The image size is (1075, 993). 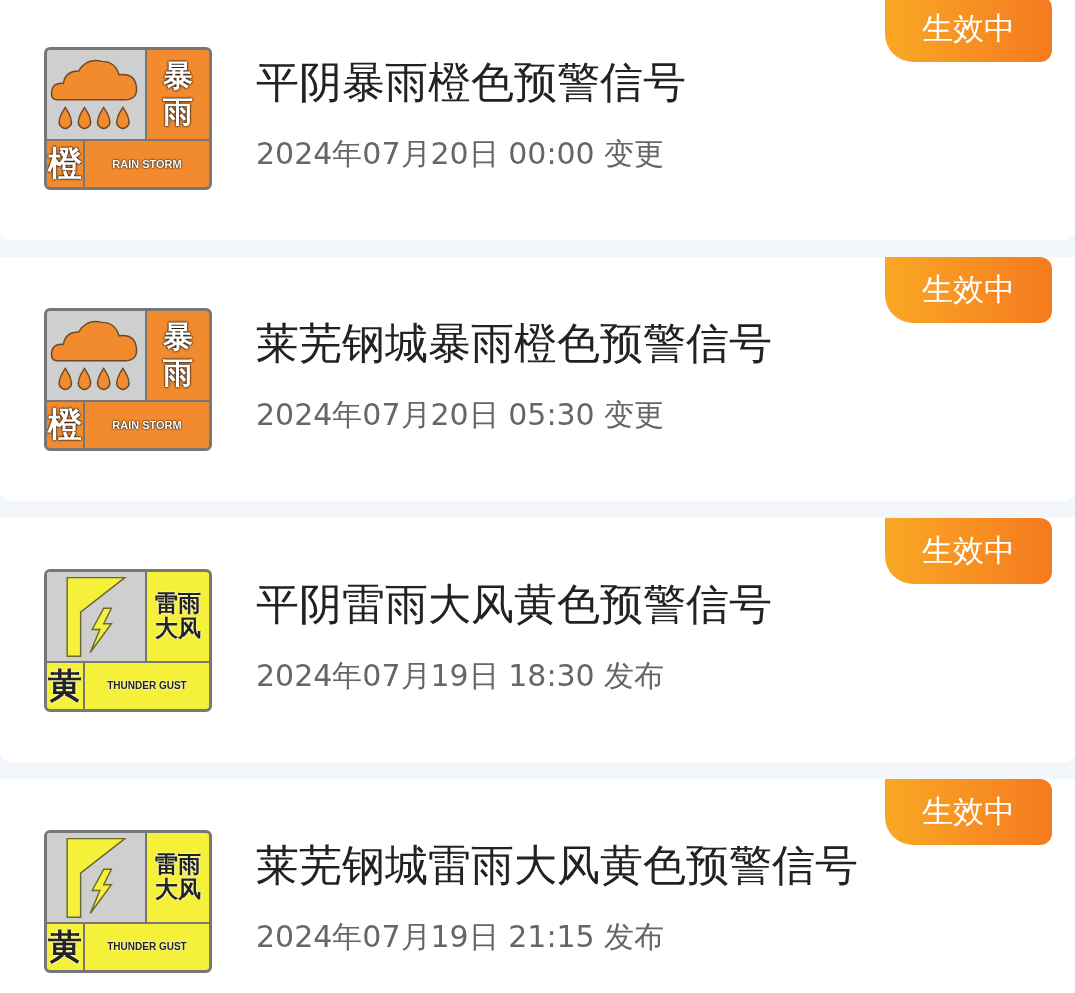 What do you see at coordinates (557, 865) in the screenshot?
I see `warning-title: 莱芜钢城雷雨大风黄色预警信号` at bounding box center [557, 865].